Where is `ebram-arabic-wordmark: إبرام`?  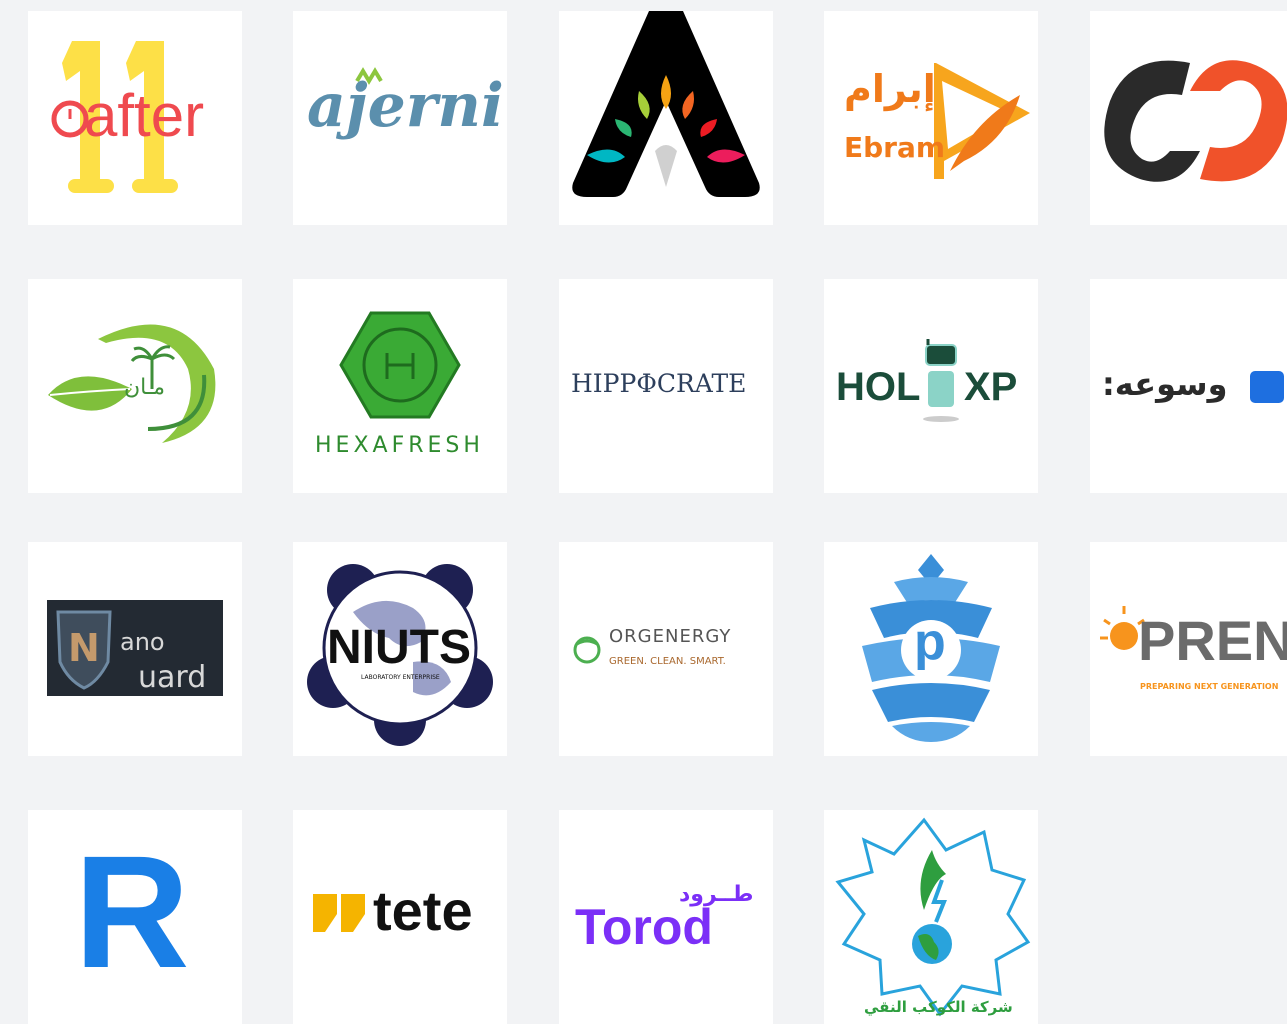 ebram-arabic-wordmark: إبرام is located at coordinates (890, 89).